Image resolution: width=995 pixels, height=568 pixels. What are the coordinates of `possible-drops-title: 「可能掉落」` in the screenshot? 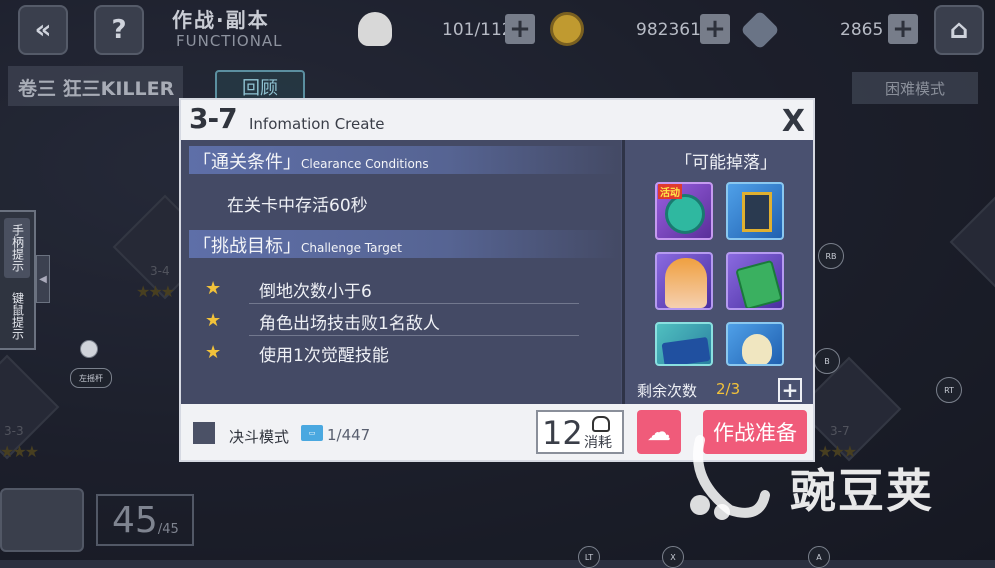 It's located at (726, 163).